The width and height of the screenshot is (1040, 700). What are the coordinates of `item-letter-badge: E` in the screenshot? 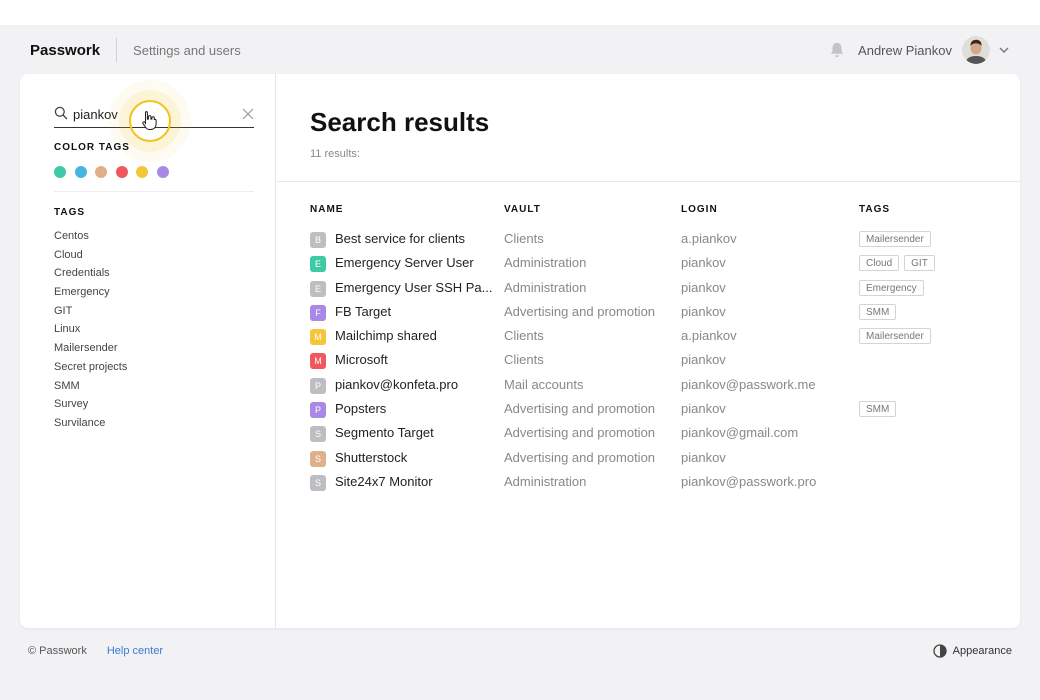 It's located at (318, 264).